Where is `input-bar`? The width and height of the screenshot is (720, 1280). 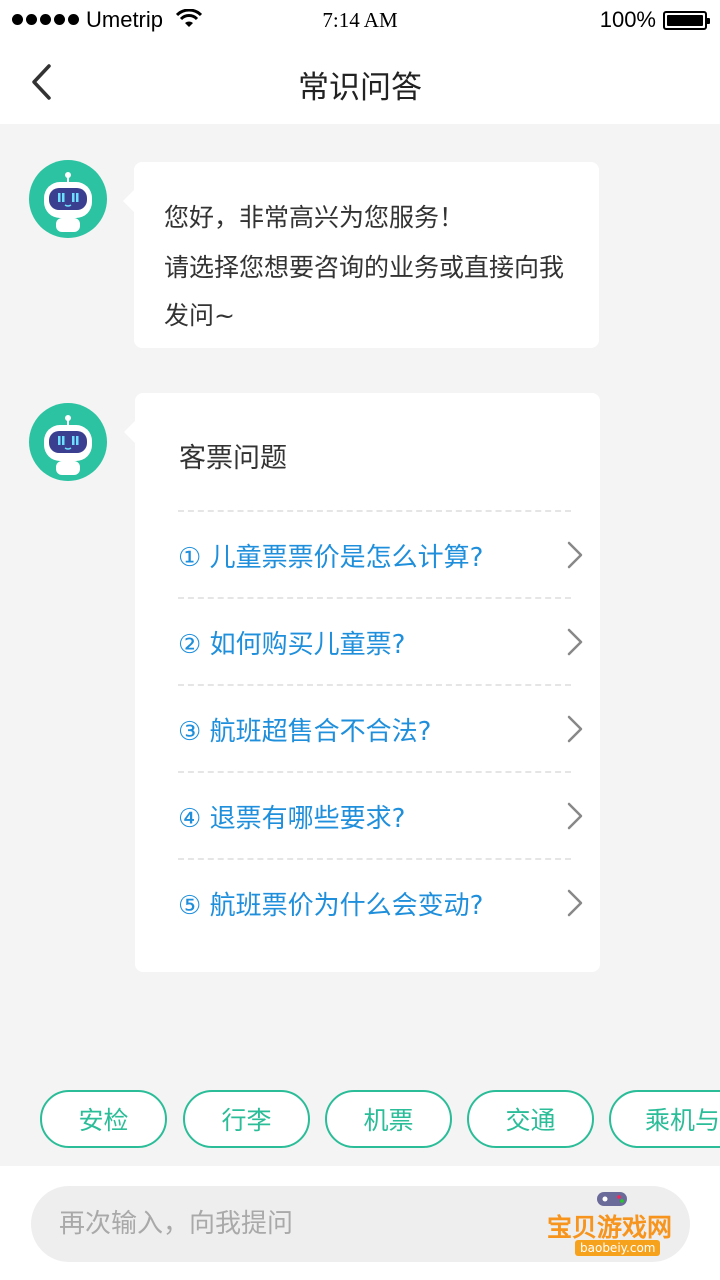
input-bar is located at coordinates (360, 1223).